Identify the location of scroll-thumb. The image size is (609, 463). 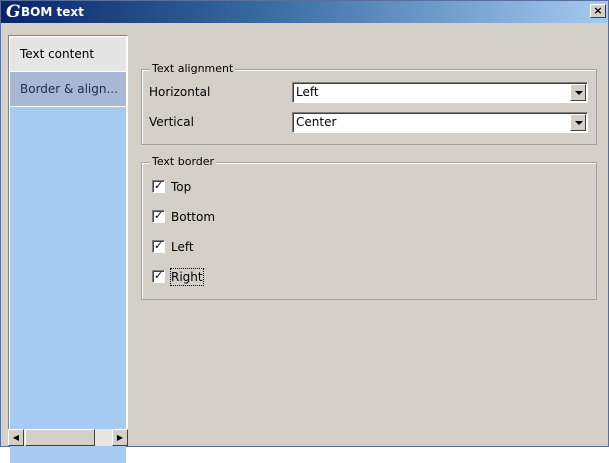
(60, 437).